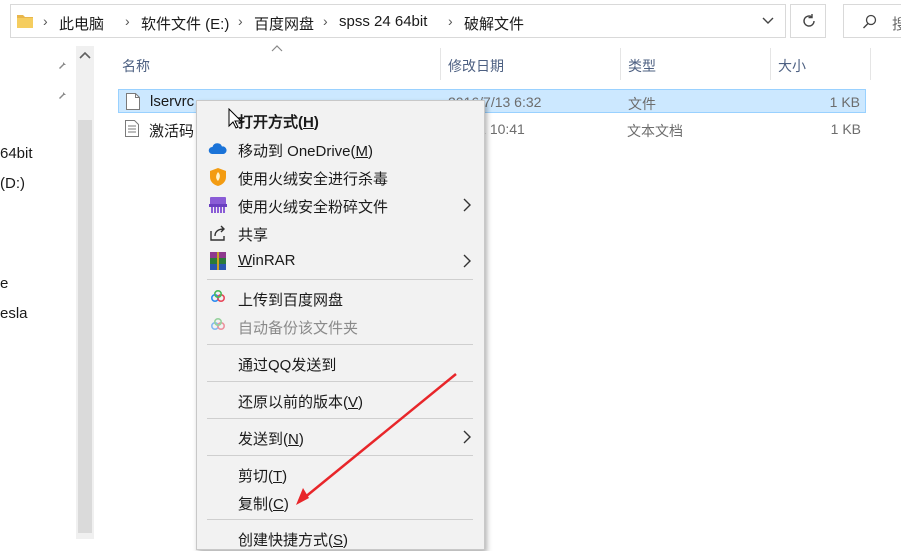 The image size is (901, 551). What do you see at coordinates (218, 177) in the screenshot?
I see `huorong-shield-icon` at bounding box center [218, 177].